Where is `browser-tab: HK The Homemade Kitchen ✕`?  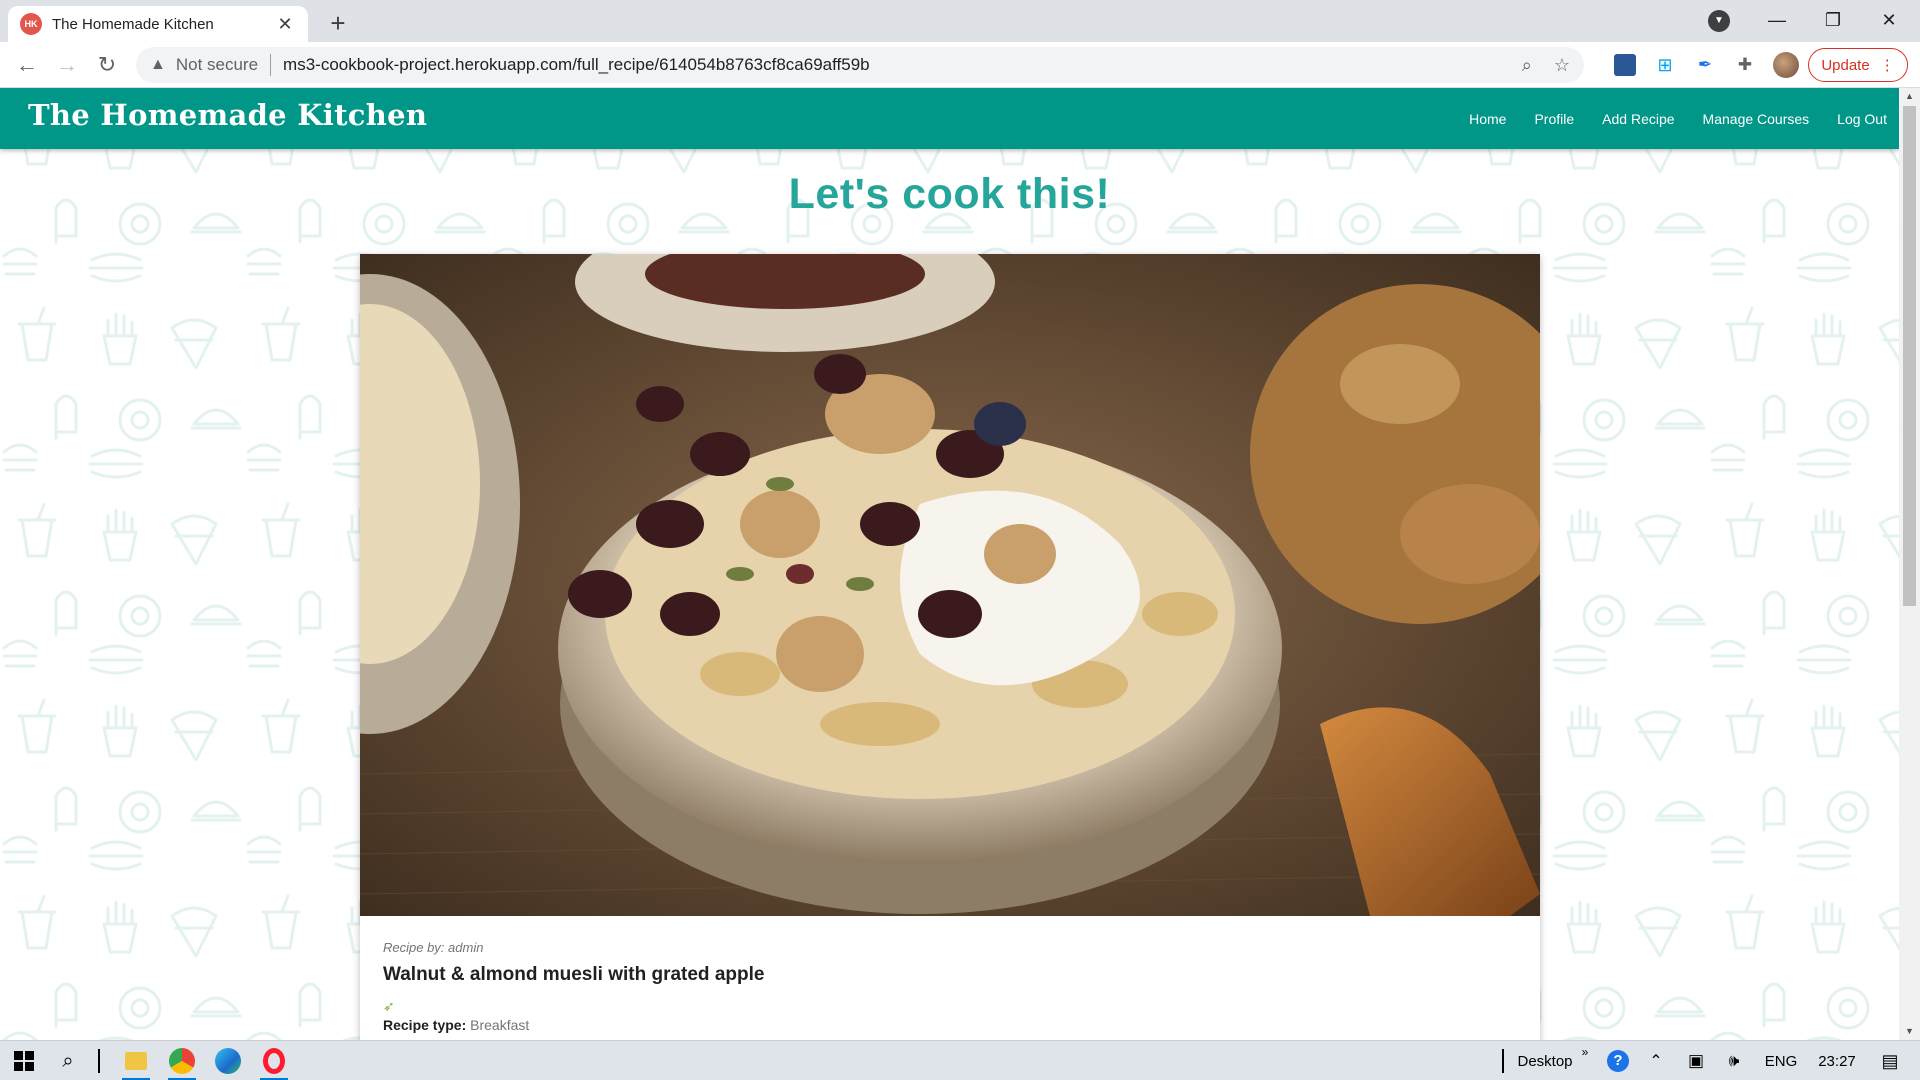
browser-tab: HK The Homemade Kitchen ✕ is located at coordinates (158, 24).